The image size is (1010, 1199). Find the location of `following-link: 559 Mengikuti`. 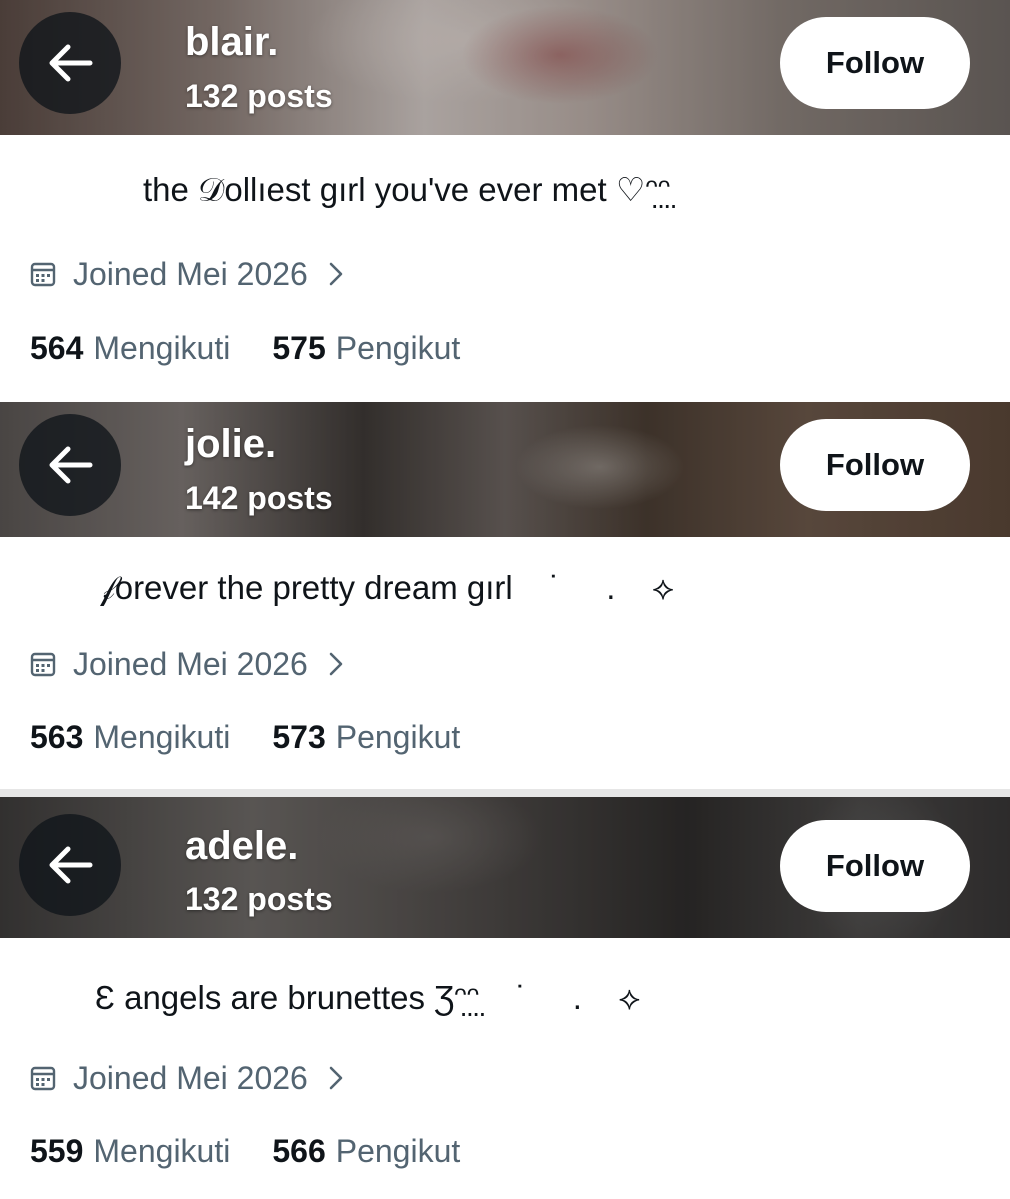

following-link: 559 Mengikuti is located at coordinates (130, 1151).